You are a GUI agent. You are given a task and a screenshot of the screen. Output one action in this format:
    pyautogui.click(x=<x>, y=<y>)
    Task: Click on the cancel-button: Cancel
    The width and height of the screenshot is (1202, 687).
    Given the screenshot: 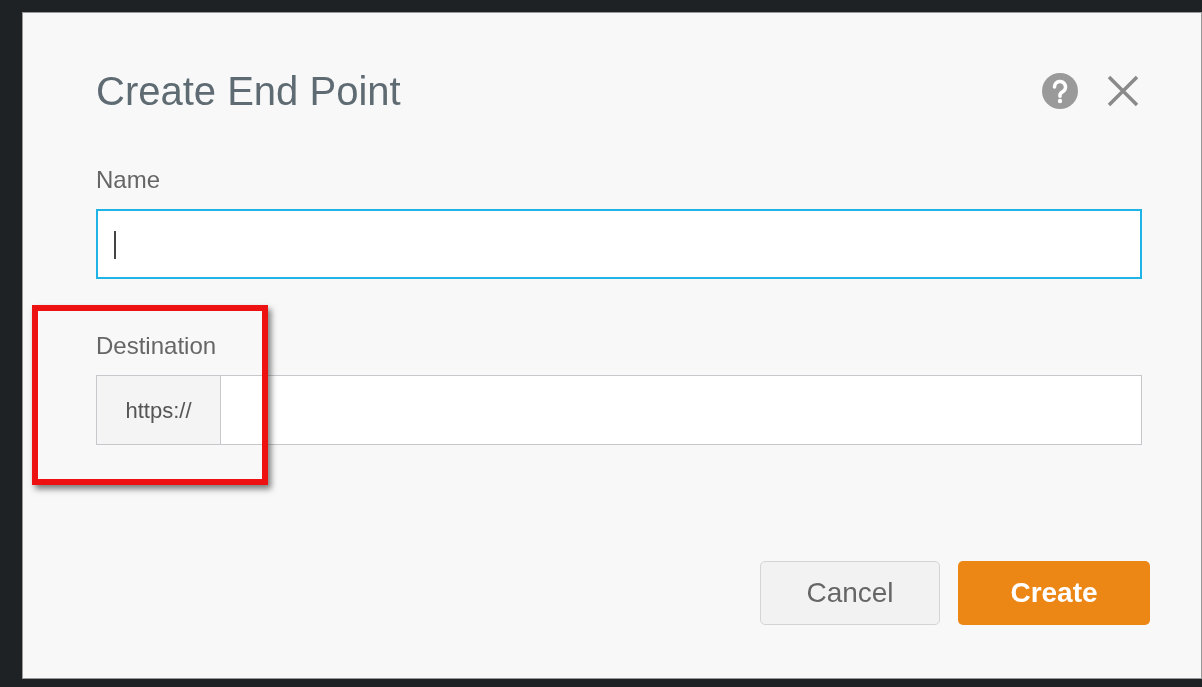 What is the action you would take?
    pyautogui.click(x=850, y=593)
    